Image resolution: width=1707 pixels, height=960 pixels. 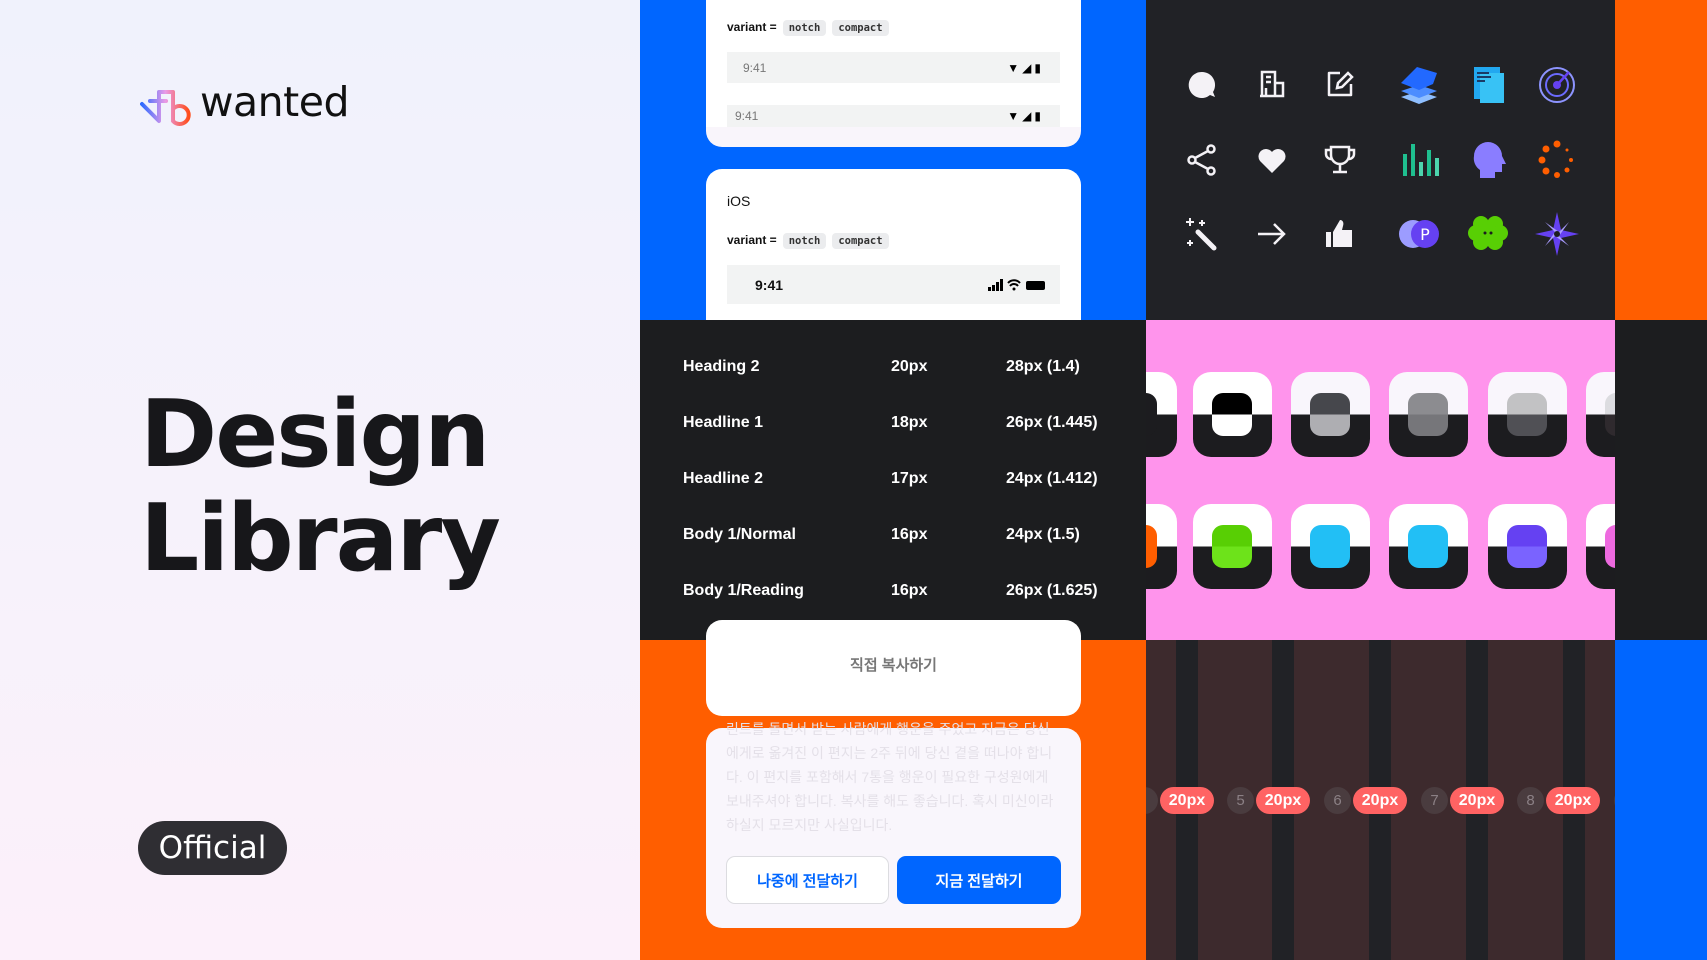 I want to click on style-name: Headline 2, so click(x=723, y=478).